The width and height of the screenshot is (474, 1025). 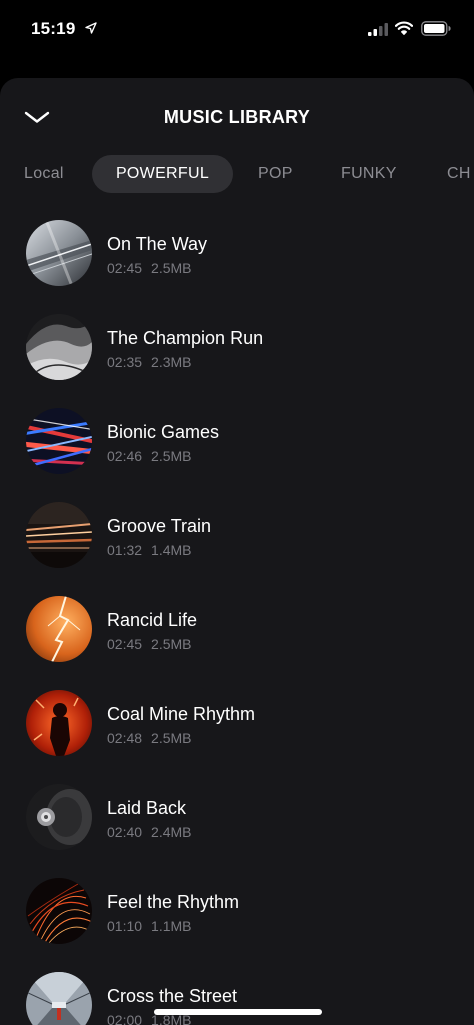 What do you see at coordinates (91, 28) in the screenshot?
I see `location-arrow-icon` at bounding box center [91, 28].